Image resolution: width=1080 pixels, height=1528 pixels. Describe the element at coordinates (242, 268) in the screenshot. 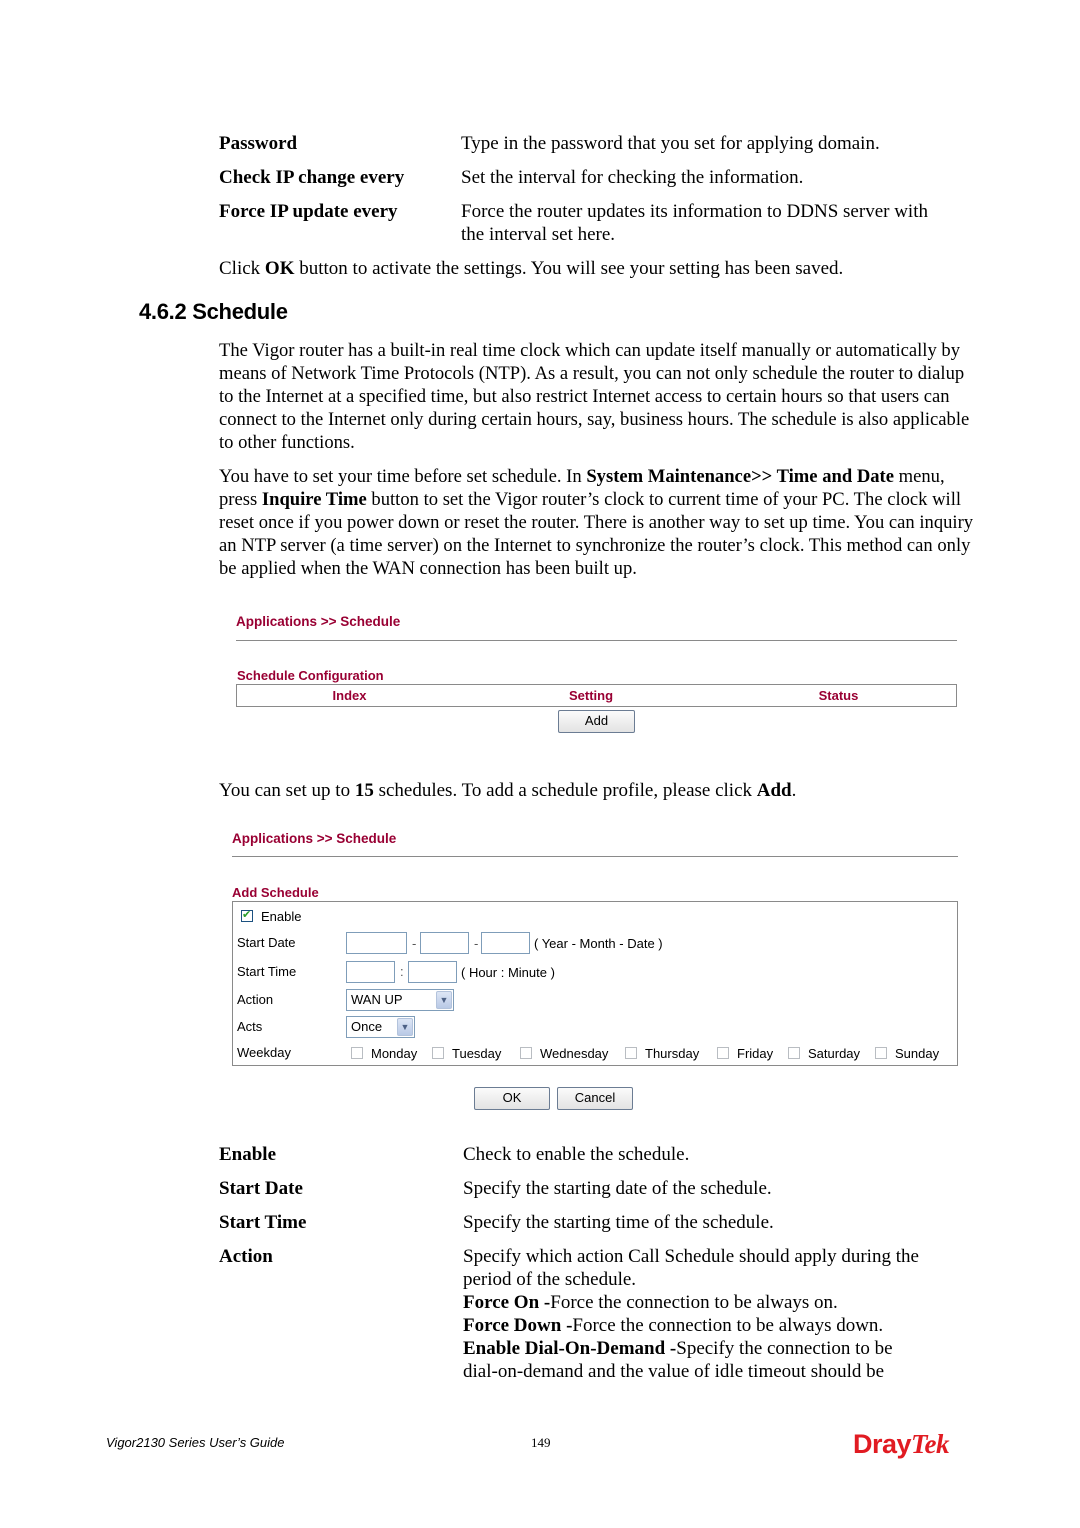

I see `click-ok-pre: Click` at that location.